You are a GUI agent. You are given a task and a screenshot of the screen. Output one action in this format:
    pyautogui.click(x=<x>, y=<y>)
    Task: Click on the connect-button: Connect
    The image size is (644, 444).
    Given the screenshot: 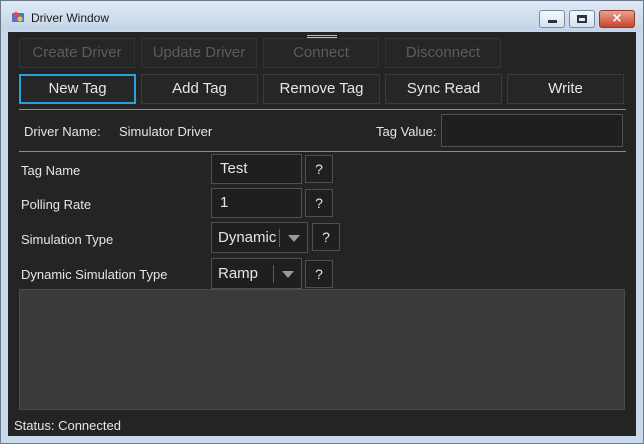 What is the action you would take?
    pyautogui.click(x=321, y=53)
    